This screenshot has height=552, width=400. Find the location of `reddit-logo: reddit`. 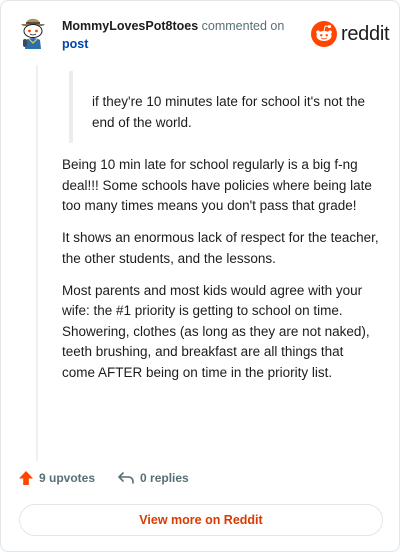

reddit-logo: reddit is located at coordinates (350, 34).